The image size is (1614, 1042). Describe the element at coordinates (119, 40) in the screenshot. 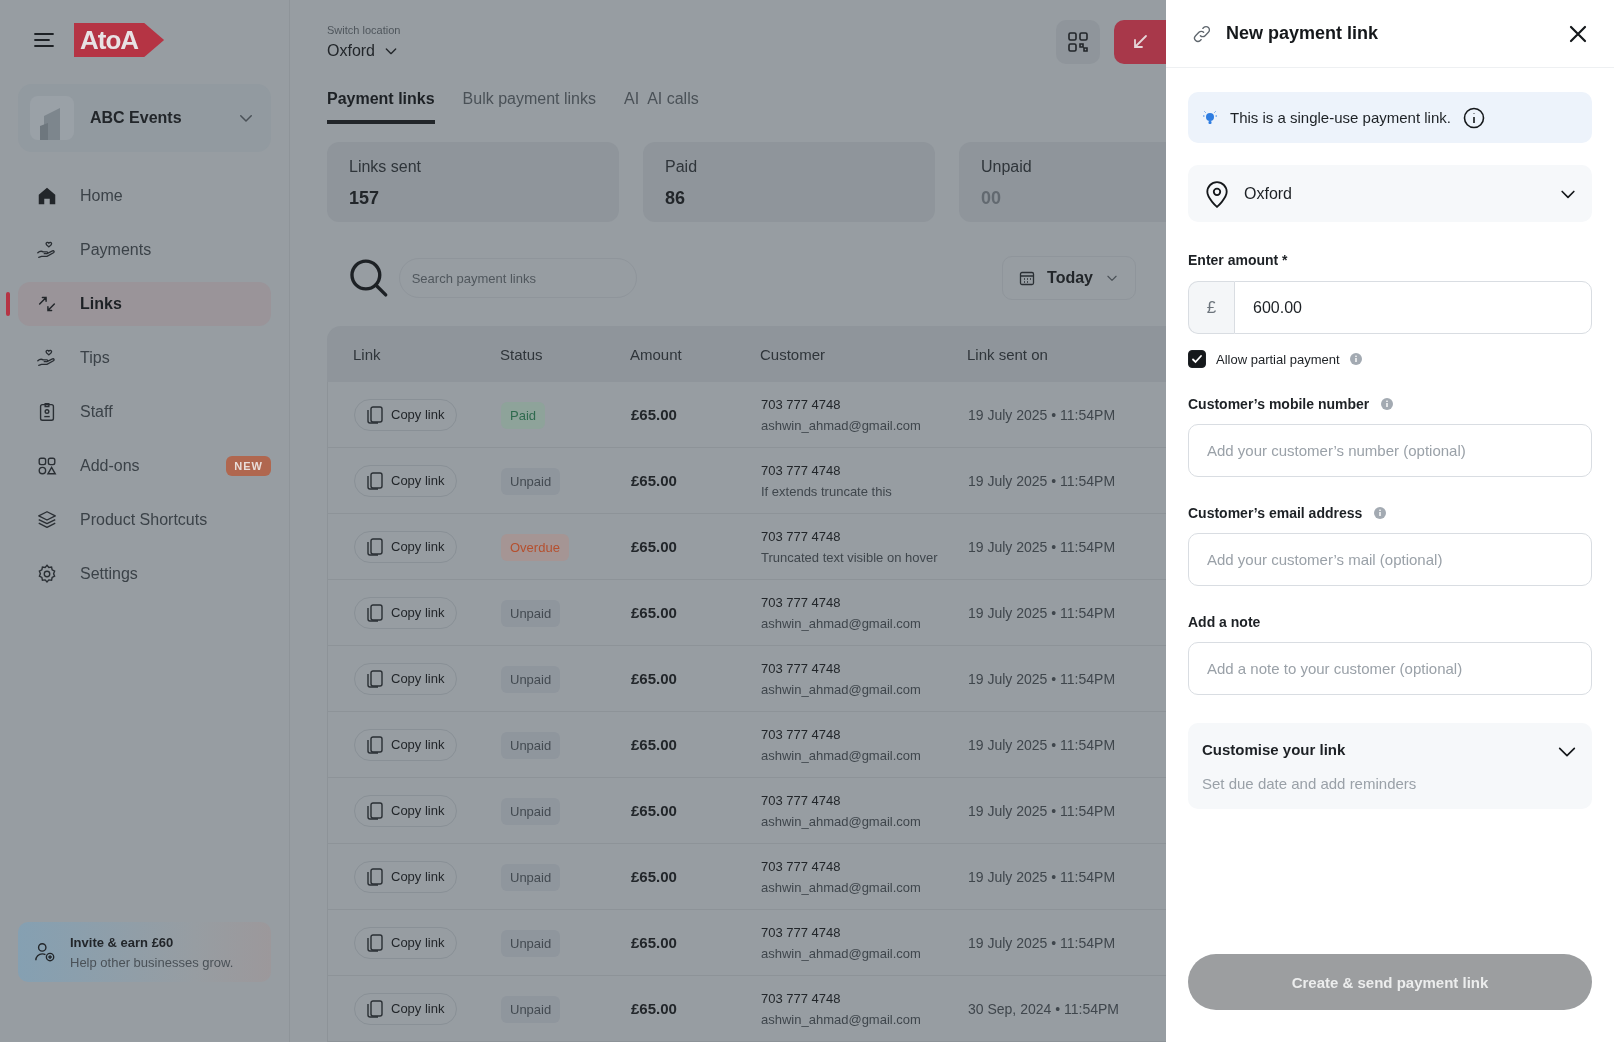

I see `logo: AtoA` at that location.